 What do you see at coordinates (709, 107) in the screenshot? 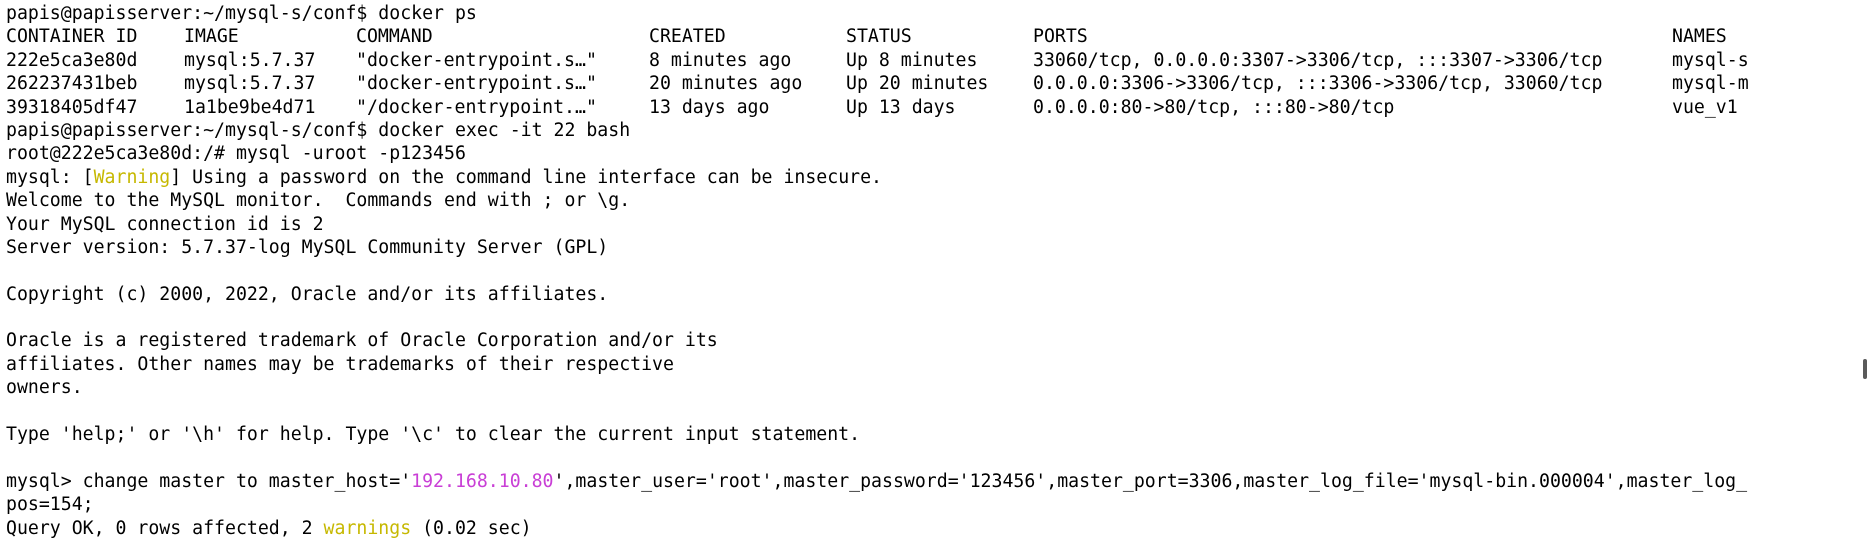
I see `created: 13 days ago` at bounding box center [709, 107].